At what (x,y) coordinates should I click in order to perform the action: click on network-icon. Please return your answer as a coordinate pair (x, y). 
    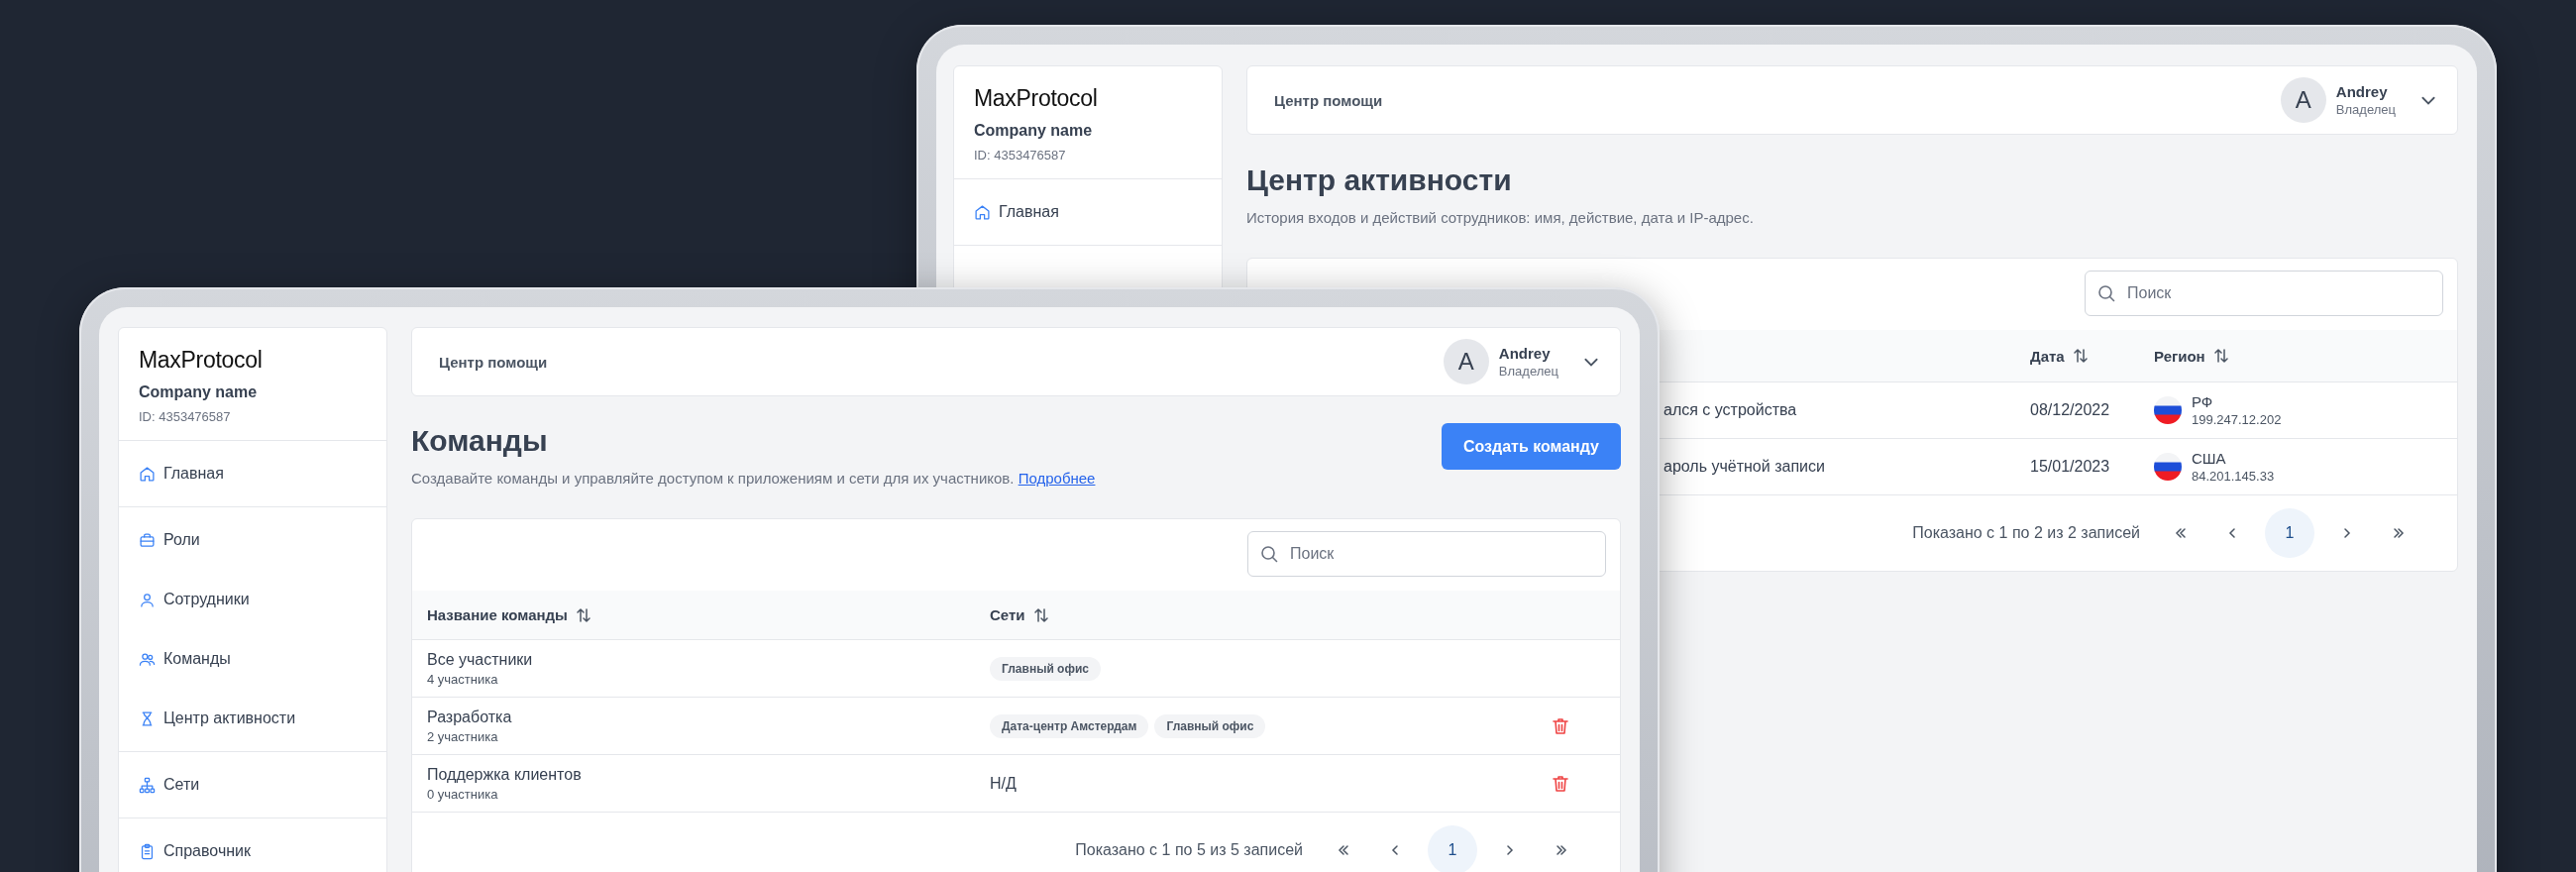
    Looking at the image, I should click on (147, 785).